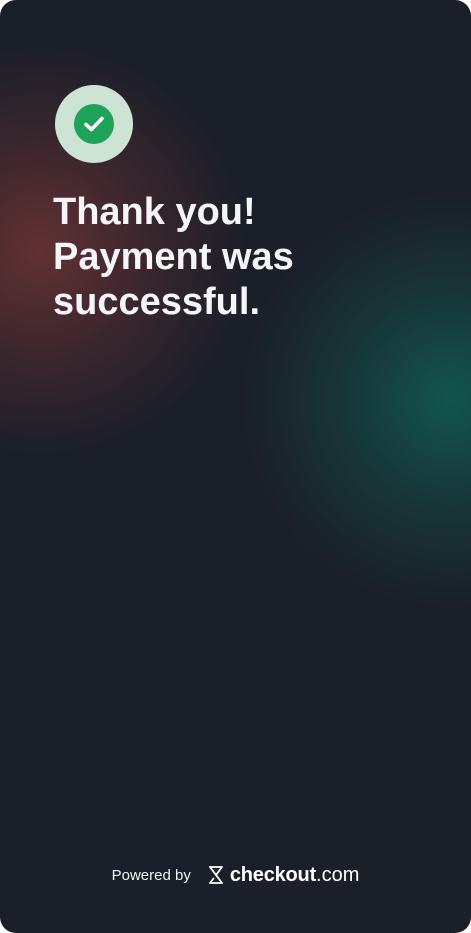  I want to click on checkout-logo-icon, so click(215, 875).